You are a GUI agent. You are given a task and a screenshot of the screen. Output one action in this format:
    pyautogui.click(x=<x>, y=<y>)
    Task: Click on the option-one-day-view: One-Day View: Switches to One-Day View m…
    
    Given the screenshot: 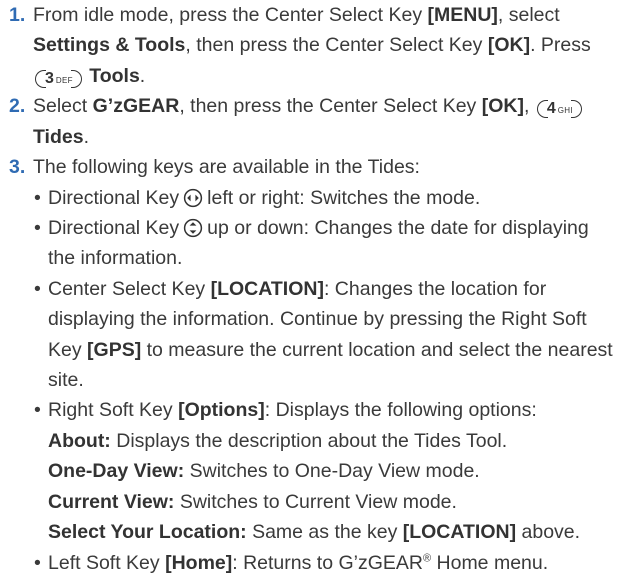 What is the action you would take?
    pyautogui.click(x=342, y=471)
    